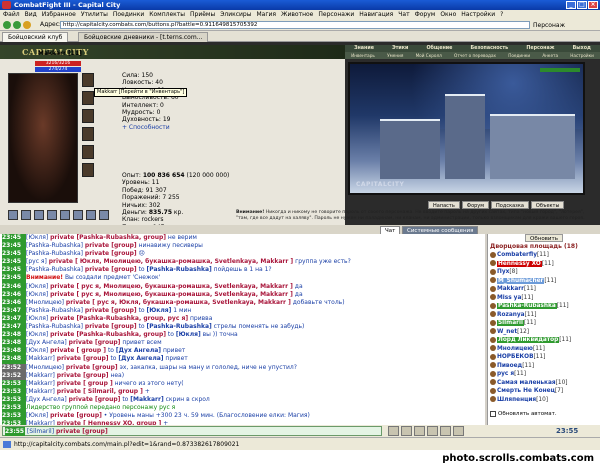 The height and width of the screenshot is (467, 600). I want to click on minimize-icon: _, so click(571, 5).